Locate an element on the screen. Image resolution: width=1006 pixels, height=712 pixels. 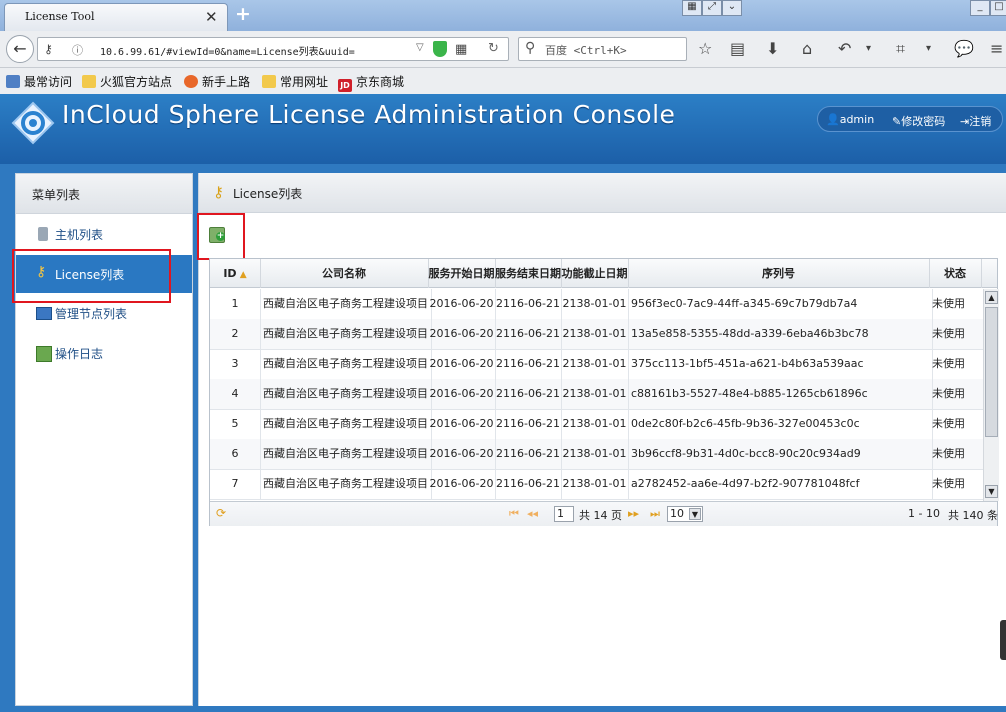
bookmark-item: 火狐官方站点 is located at coordinates (127, 81).